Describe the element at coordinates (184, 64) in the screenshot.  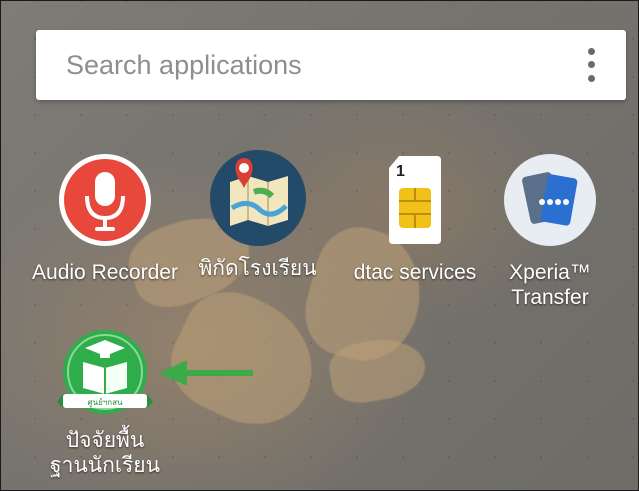
I see `search-placeholder: Search applications` at that location.